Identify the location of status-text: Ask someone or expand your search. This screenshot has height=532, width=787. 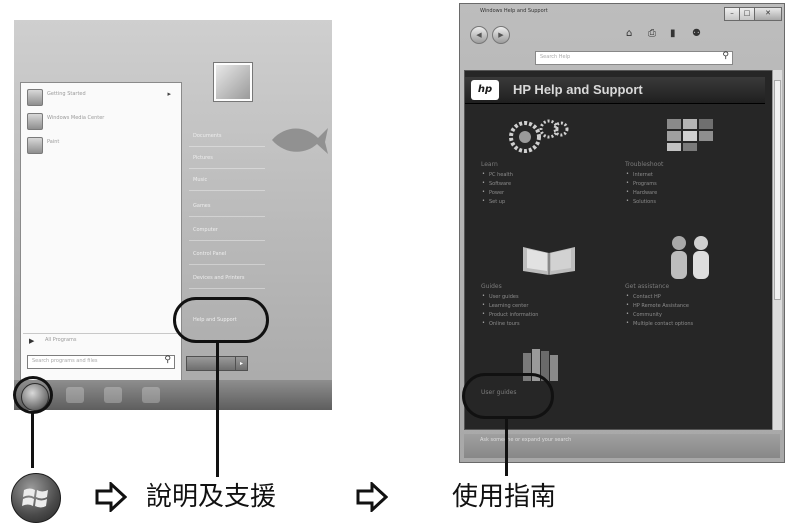
(526, 440).